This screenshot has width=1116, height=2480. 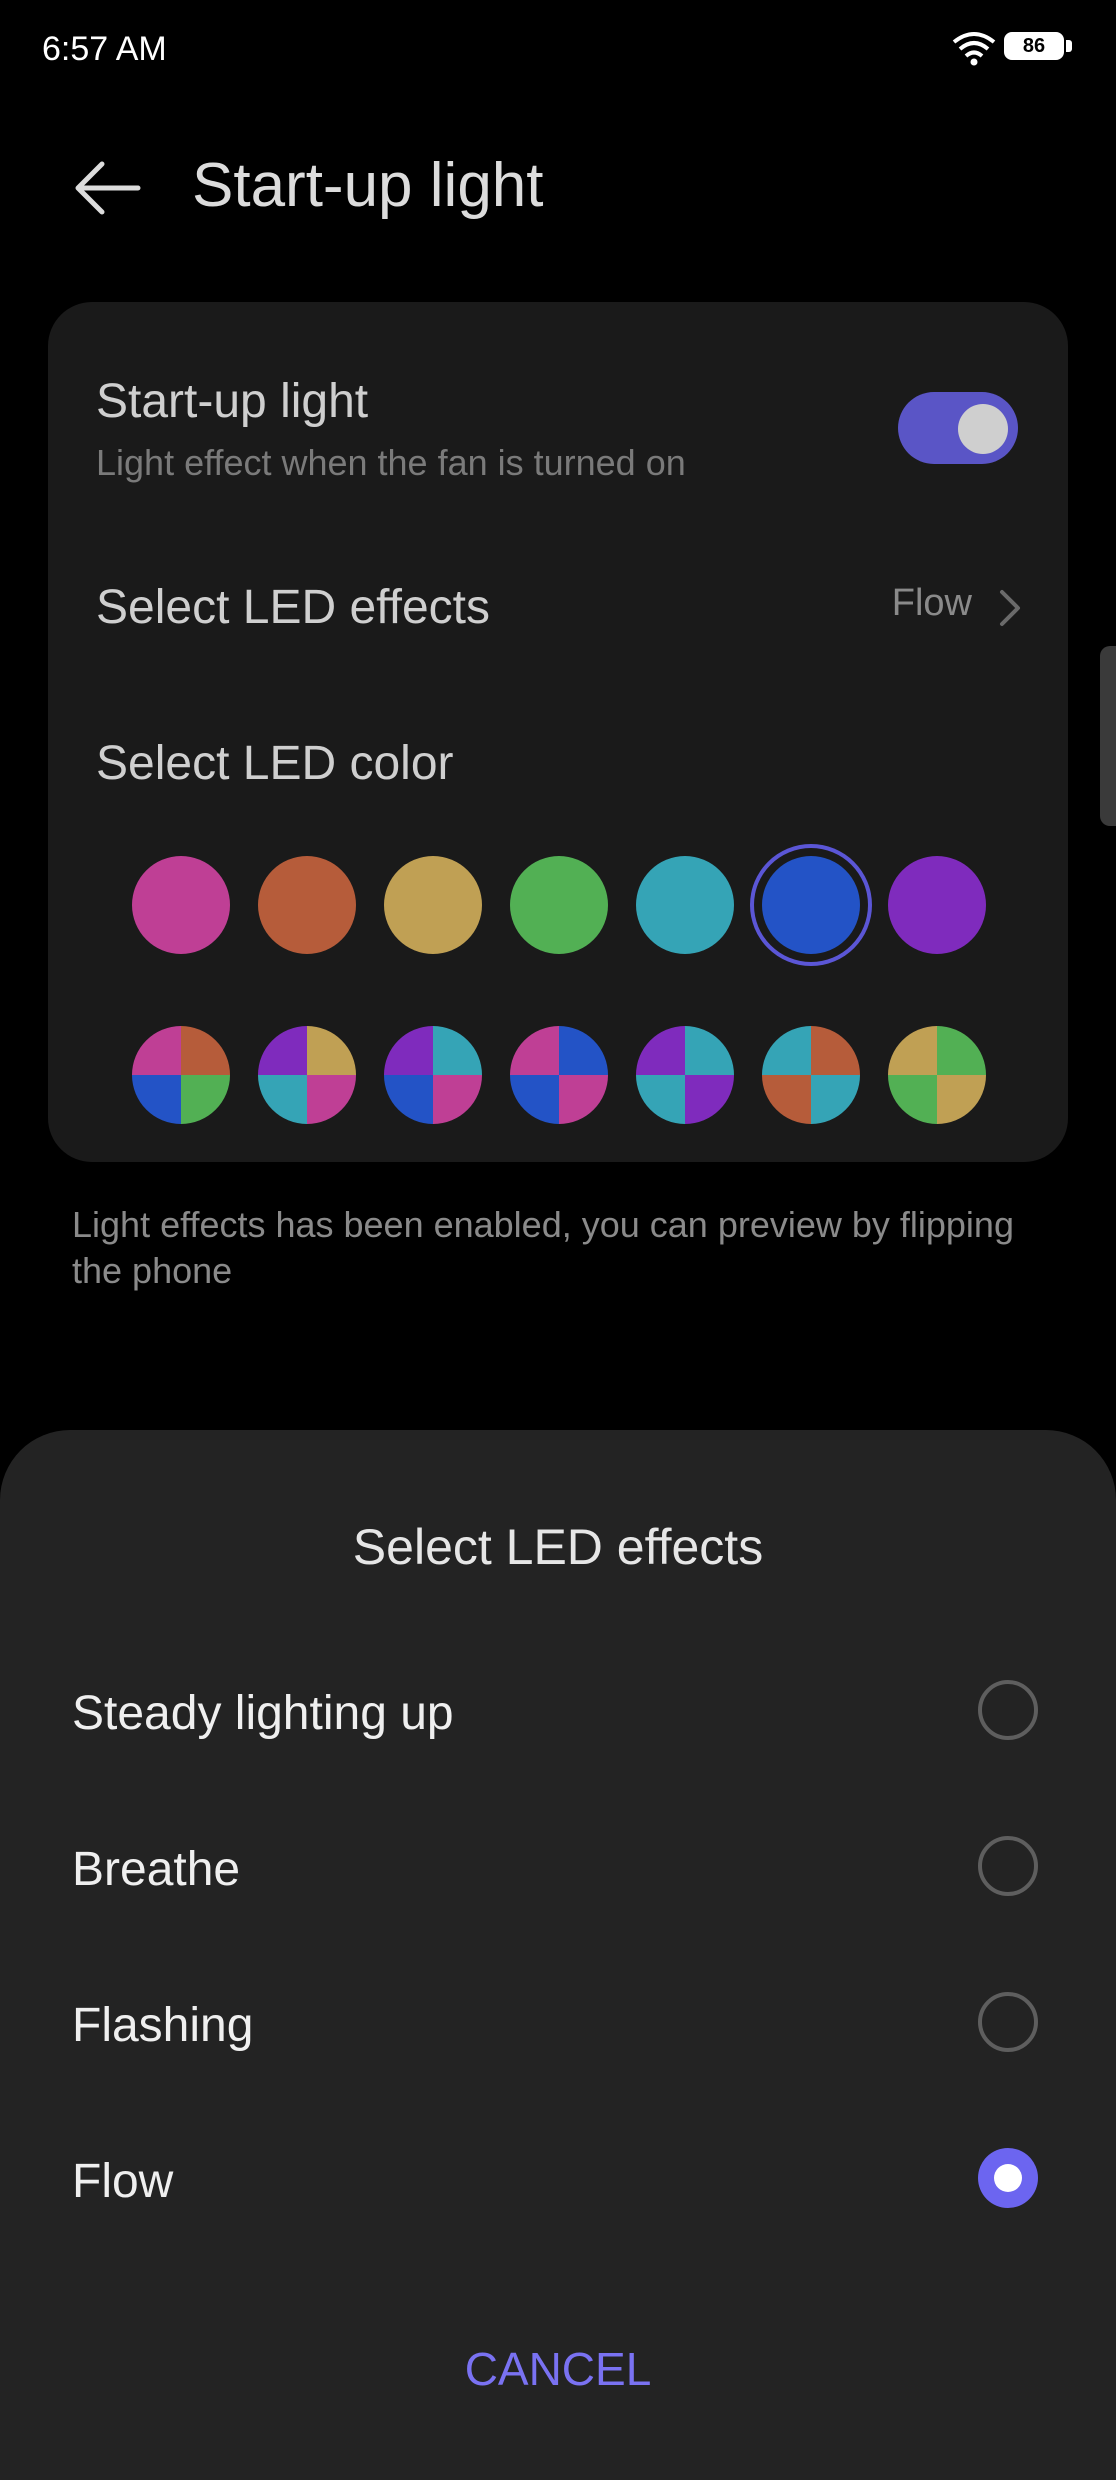 What do you see at coordinates (558, 50) in the screenshot?
I see `status-bar: 6:57 AM 86` at bounding box center [558, 50].